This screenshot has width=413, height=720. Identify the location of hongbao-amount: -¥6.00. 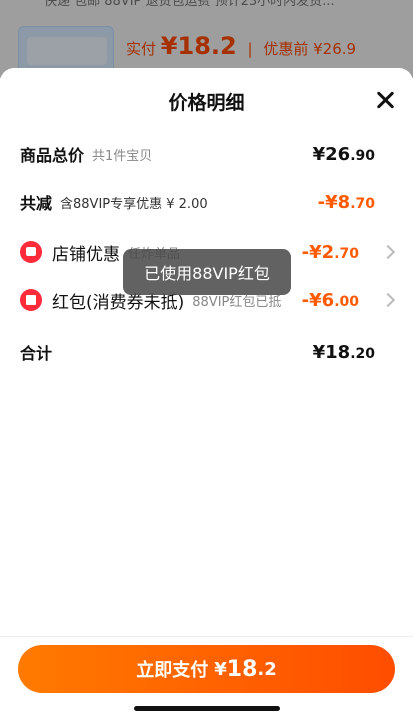
(330, 300).